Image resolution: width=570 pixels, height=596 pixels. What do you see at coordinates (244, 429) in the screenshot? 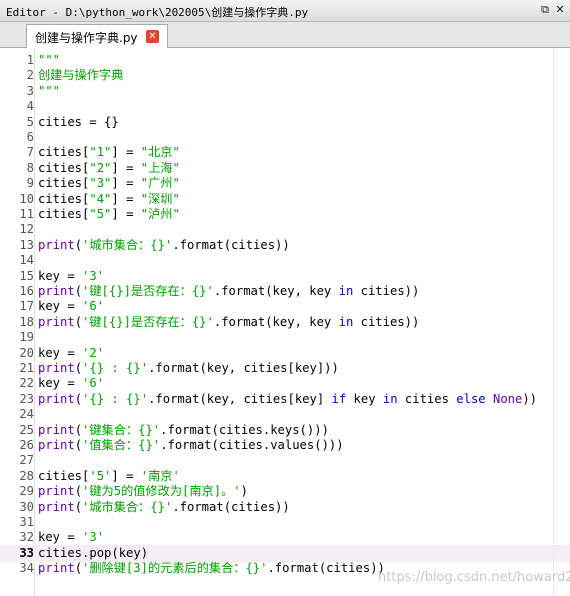
I see `code-token: .format(cities.keys()))` at bounding box center [244, 429].